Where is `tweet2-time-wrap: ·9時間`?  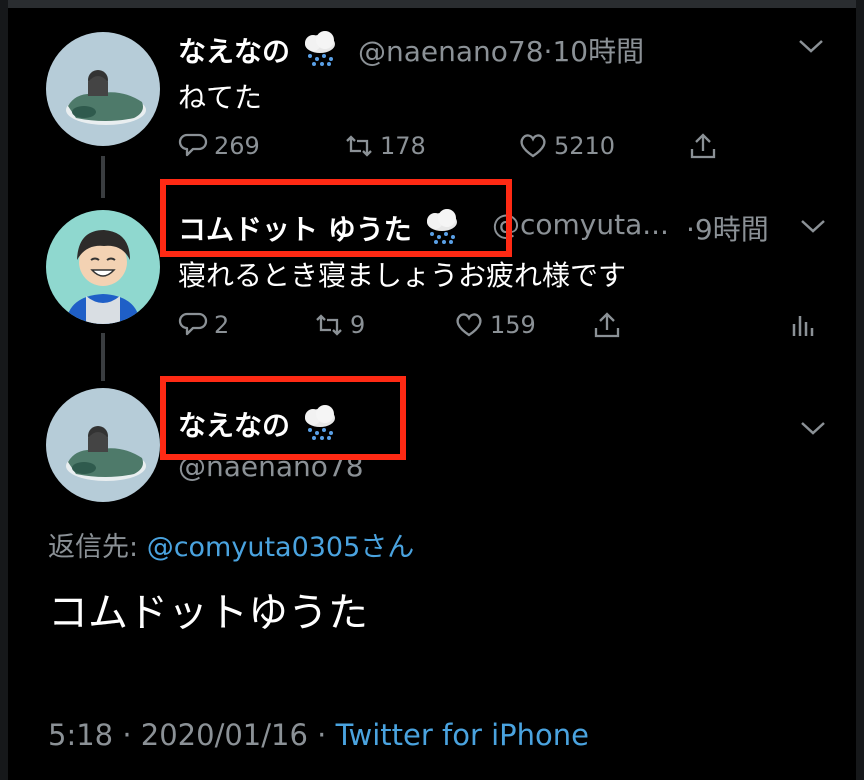
tweet2-time-wrap: ·9時間 is located at coordinates (727, 228).